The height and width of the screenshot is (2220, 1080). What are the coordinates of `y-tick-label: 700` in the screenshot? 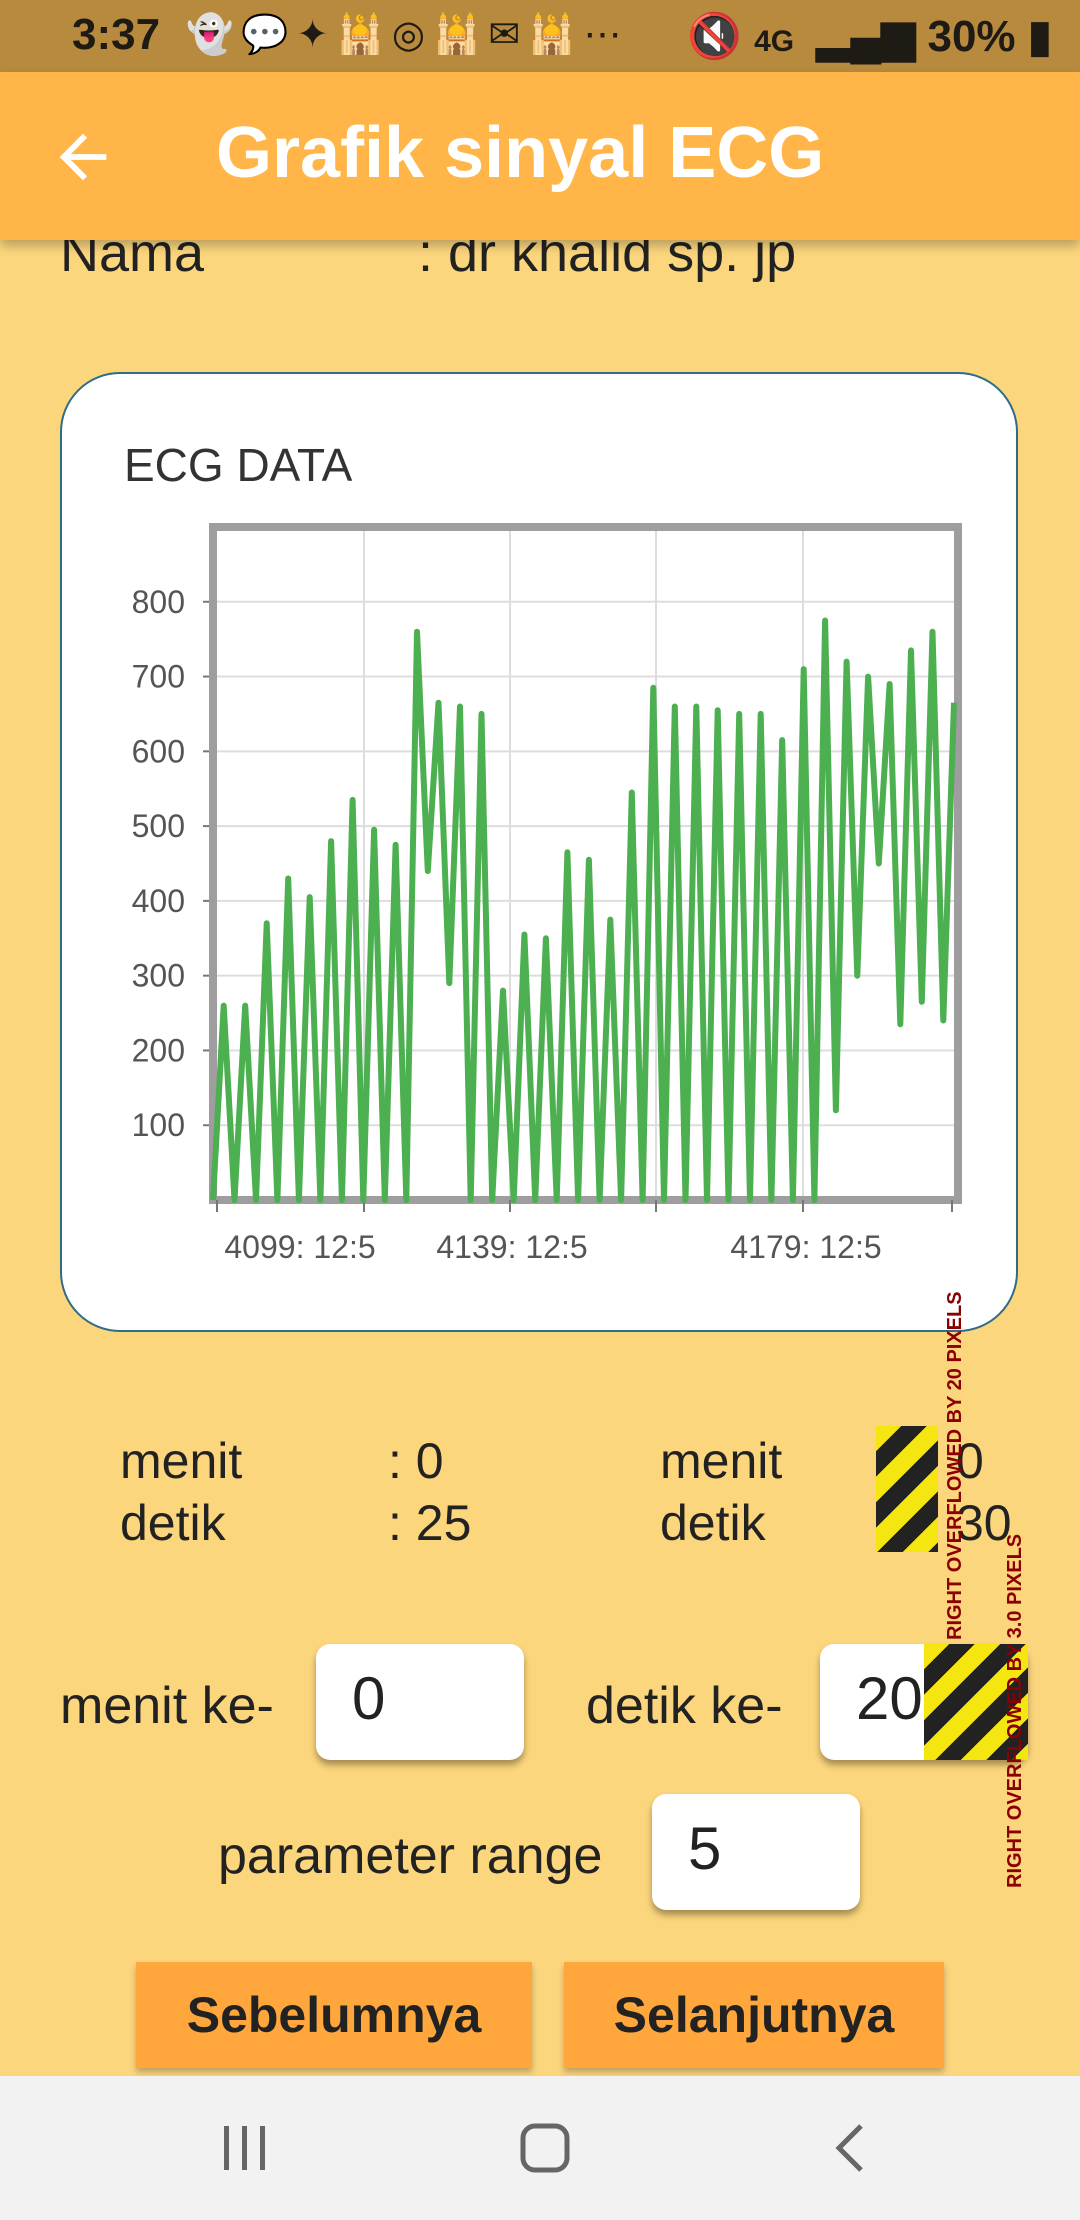 It's located at (158, 677).